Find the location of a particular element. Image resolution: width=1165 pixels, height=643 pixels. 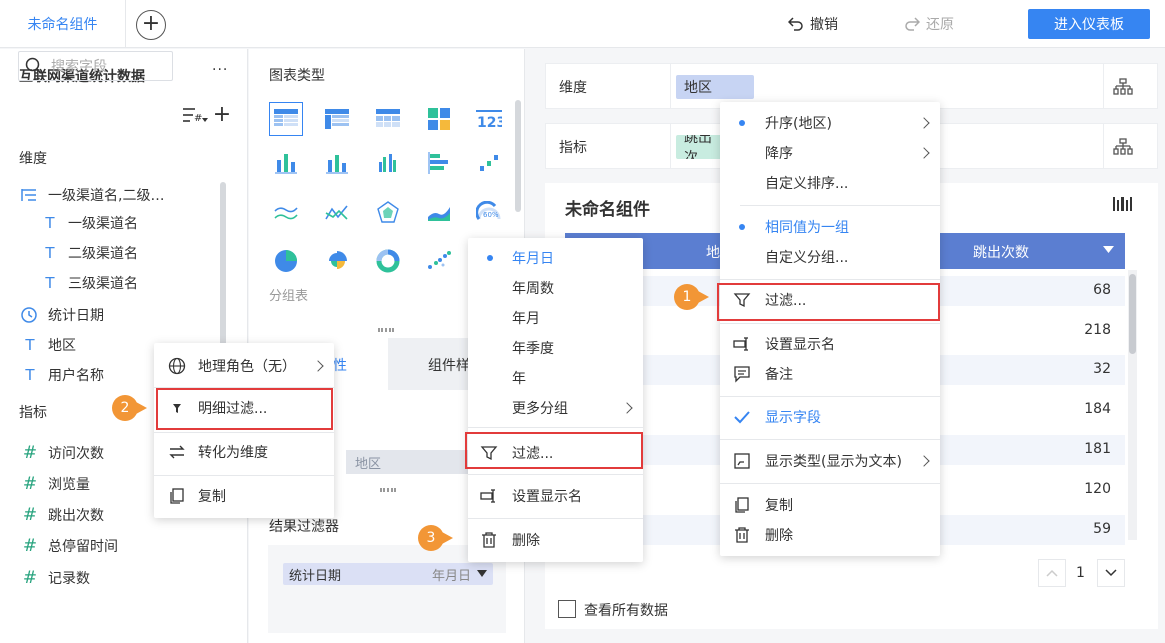

line-chart-icon is located at coordinates (286, 213).